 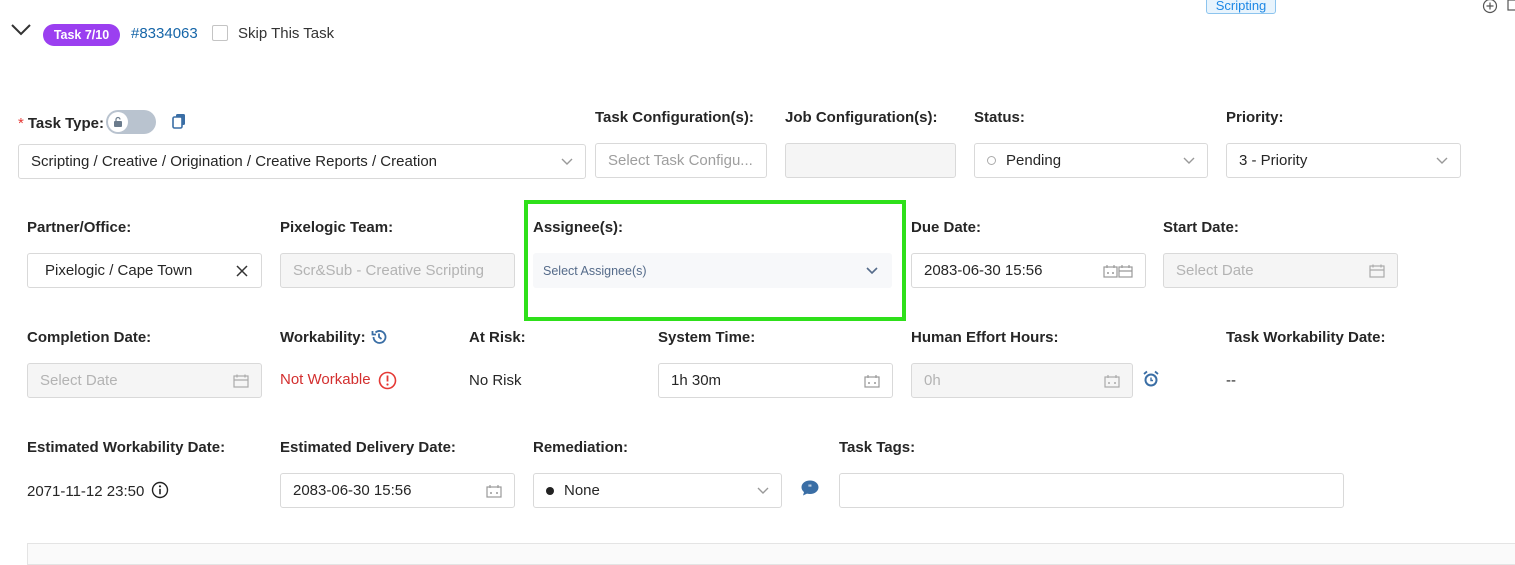 What do you see at coordinates (1022, 380) in the screenshot?
I see `human-effort-input: 0h` at bounding box center [1022, 380].